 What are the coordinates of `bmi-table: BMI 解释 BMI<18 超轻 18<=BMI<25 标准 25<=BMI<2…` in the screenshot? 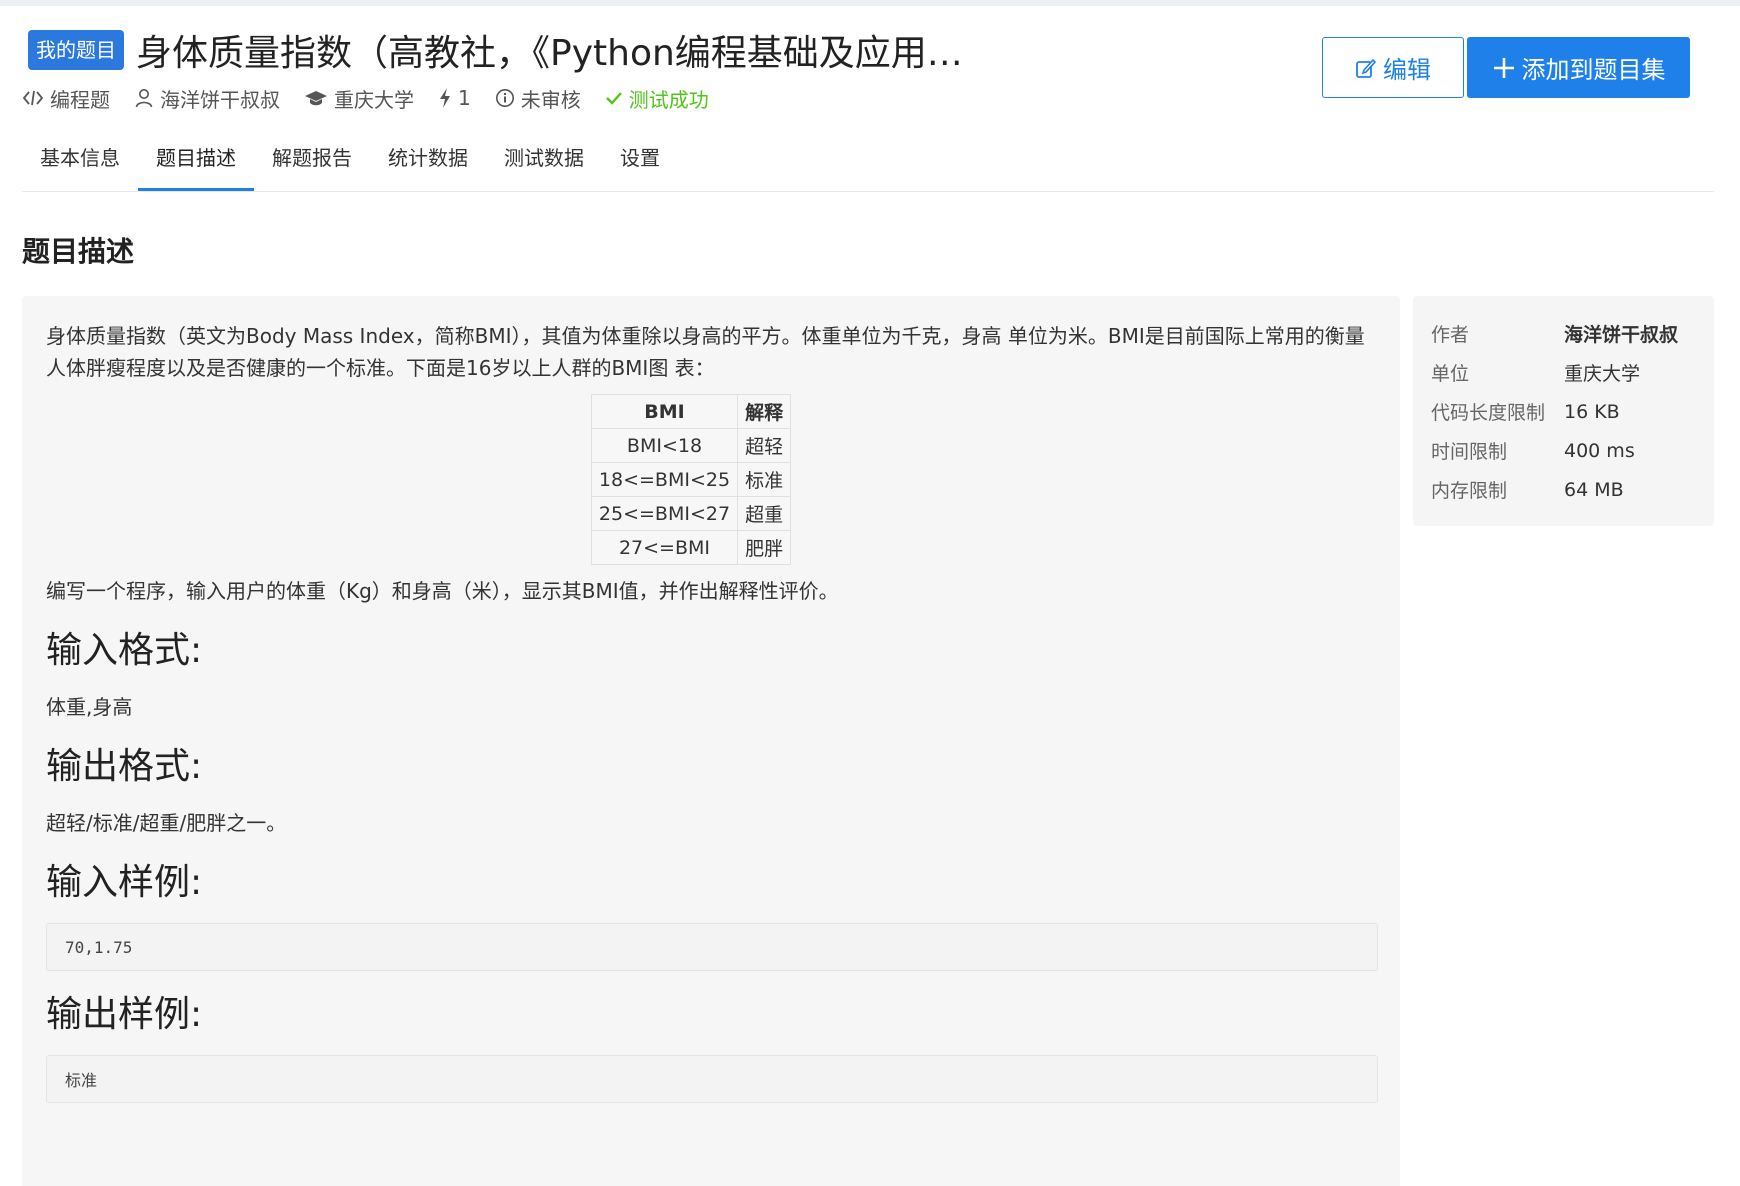 It's located at (691, 479).